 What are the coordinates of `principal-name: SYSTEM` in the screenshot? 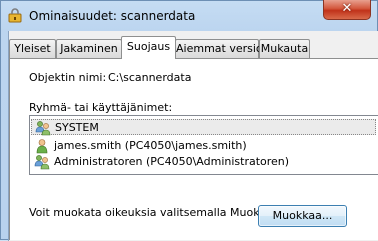 It's located at (77, 127).